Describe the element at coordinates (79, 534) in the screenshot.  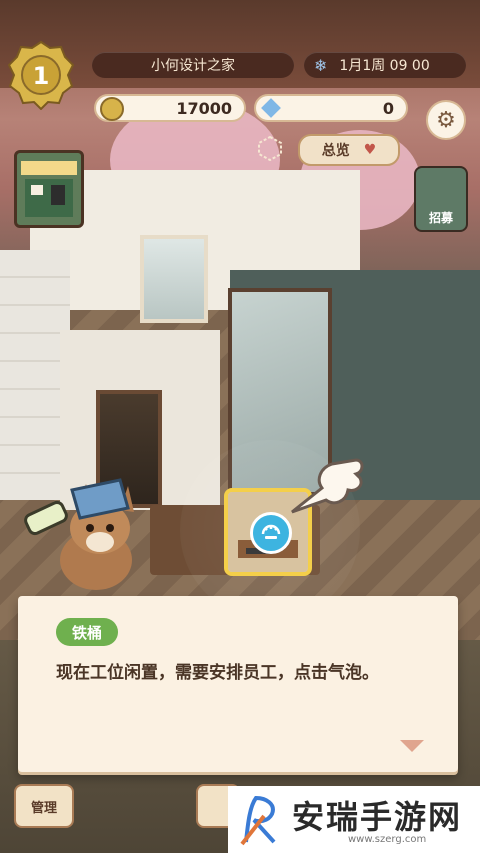
I see `dog-character` at that location.